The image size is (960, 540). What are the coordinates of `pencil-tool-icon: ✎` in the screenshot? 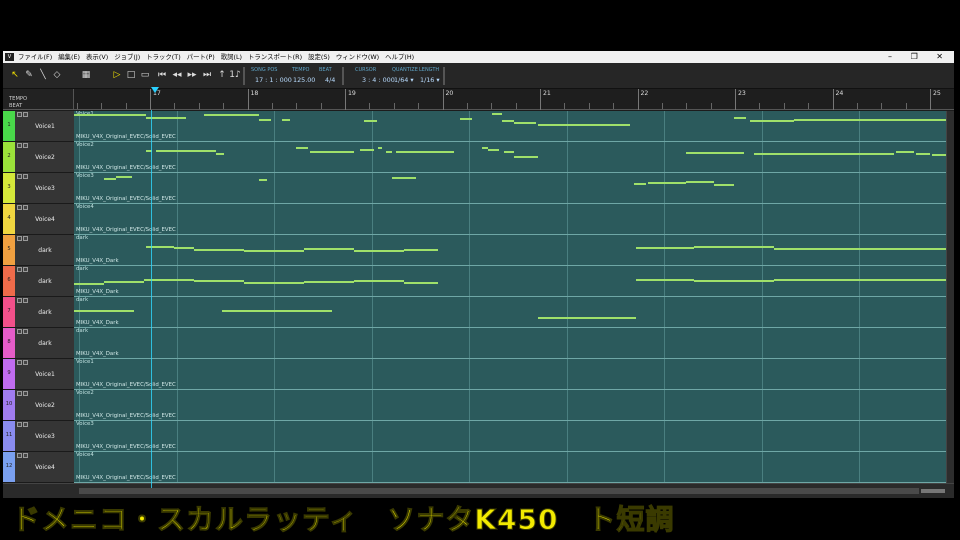 It's located at (29, 75).